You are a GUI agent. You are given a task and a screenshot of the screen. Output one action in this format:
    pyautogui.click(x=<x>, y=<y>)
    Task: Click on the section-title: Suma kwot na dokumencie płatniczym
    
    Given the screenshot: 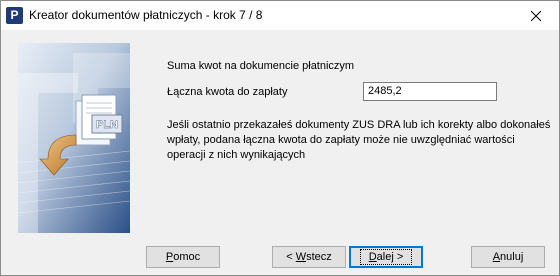 What is the action you would take?
    pyautogui.click(x=261, y=66)
    